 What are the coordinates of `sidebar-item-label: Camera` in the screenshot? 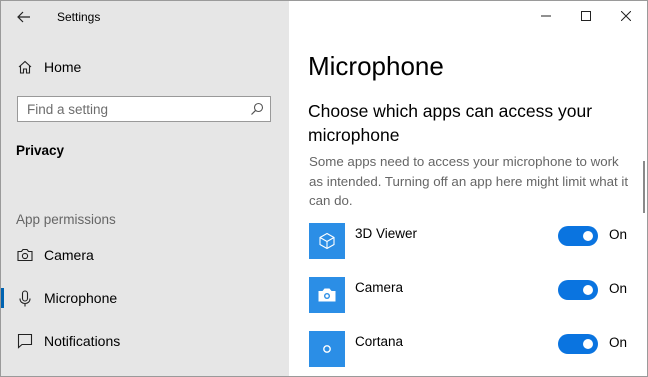 It's located at (69, 255).